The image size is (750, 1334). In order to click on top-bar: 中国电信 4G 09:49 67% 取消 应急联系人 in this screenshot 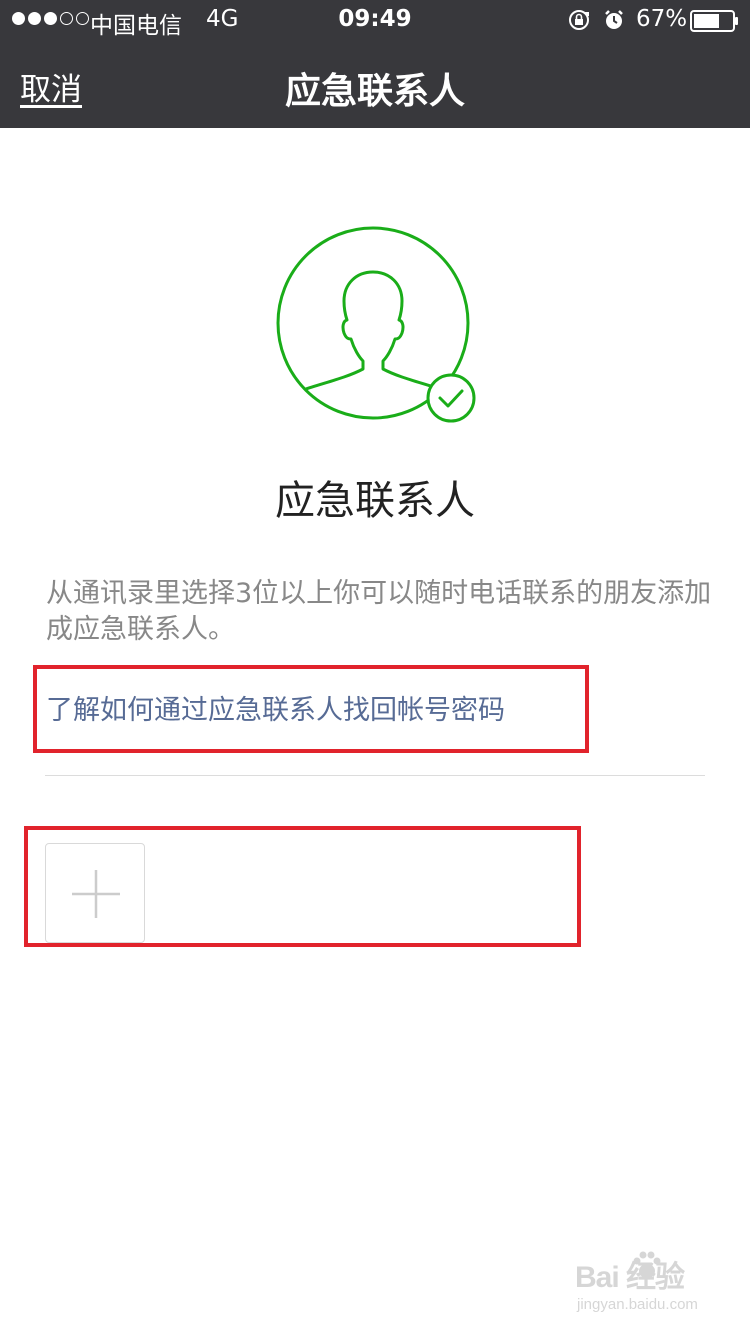, I will do `click(375, 64)`.